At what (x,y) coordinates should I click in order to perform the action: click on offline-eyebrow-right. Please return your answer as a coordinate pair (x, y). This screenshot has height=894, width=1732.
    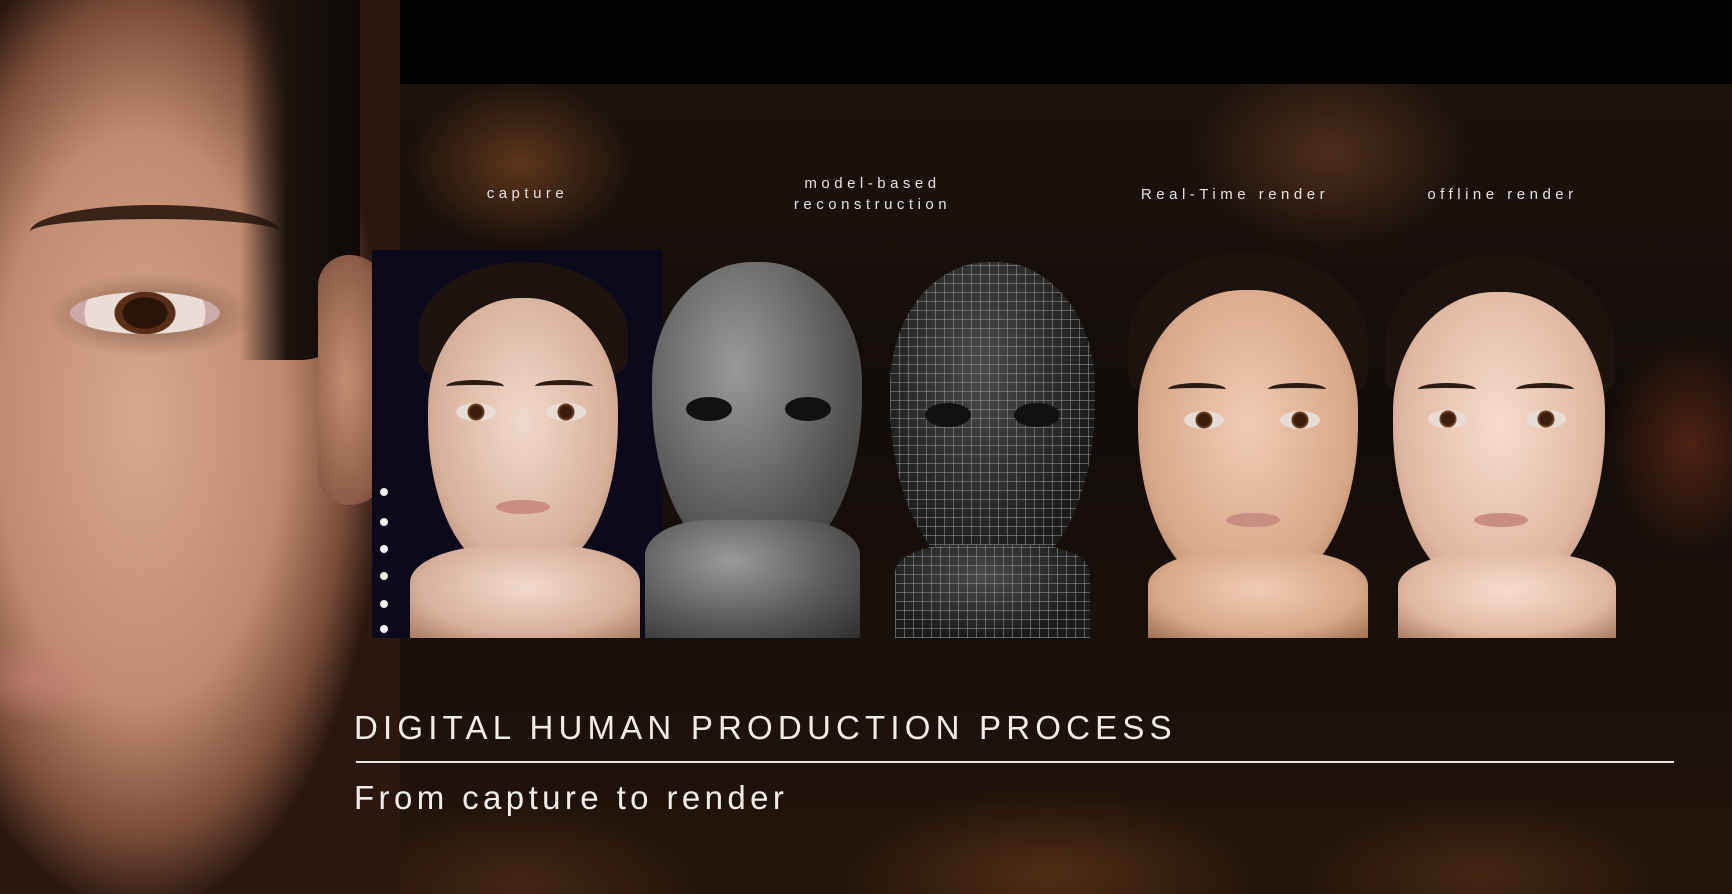
    Looking at the image, I should click on (1545, 389).